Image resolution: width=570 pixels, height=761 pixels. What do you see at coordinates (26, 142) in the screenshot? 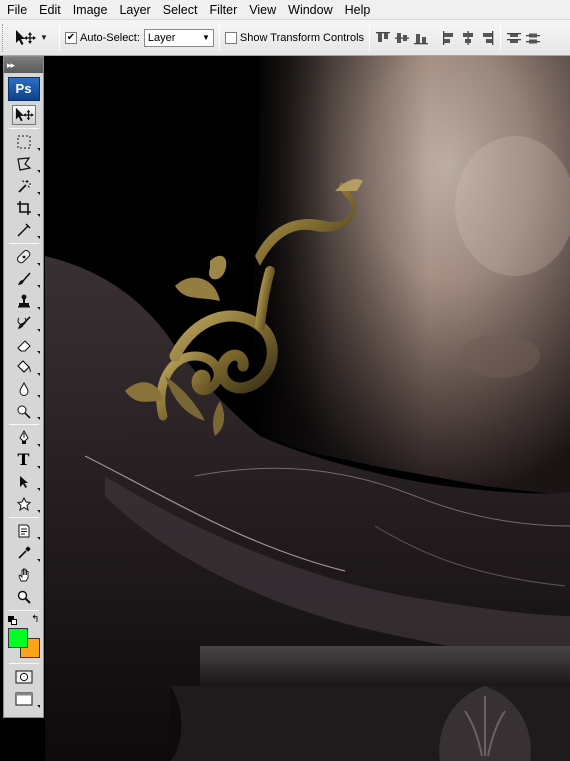
I see `marquee-tool` at bounding box center [26, 142].